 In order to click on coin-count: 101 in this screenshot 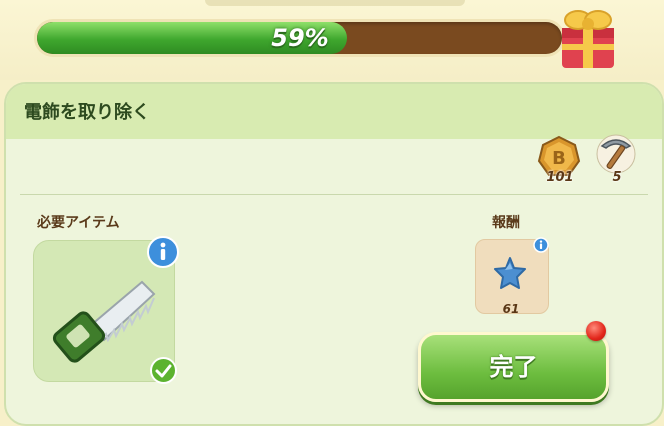, I will do `click(560, 177)`.